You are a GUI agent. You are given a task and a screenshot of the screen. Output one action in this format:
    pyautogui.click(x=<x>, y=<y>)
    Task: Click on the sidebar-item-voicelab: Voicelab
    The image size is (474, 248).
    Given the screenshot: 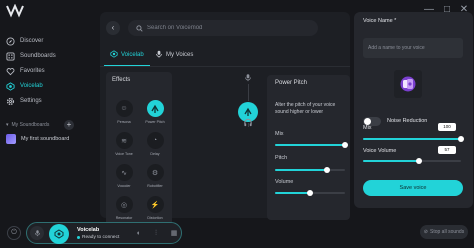 What is the action you would take?
    pyautogui.click(x=24, y=86)
    